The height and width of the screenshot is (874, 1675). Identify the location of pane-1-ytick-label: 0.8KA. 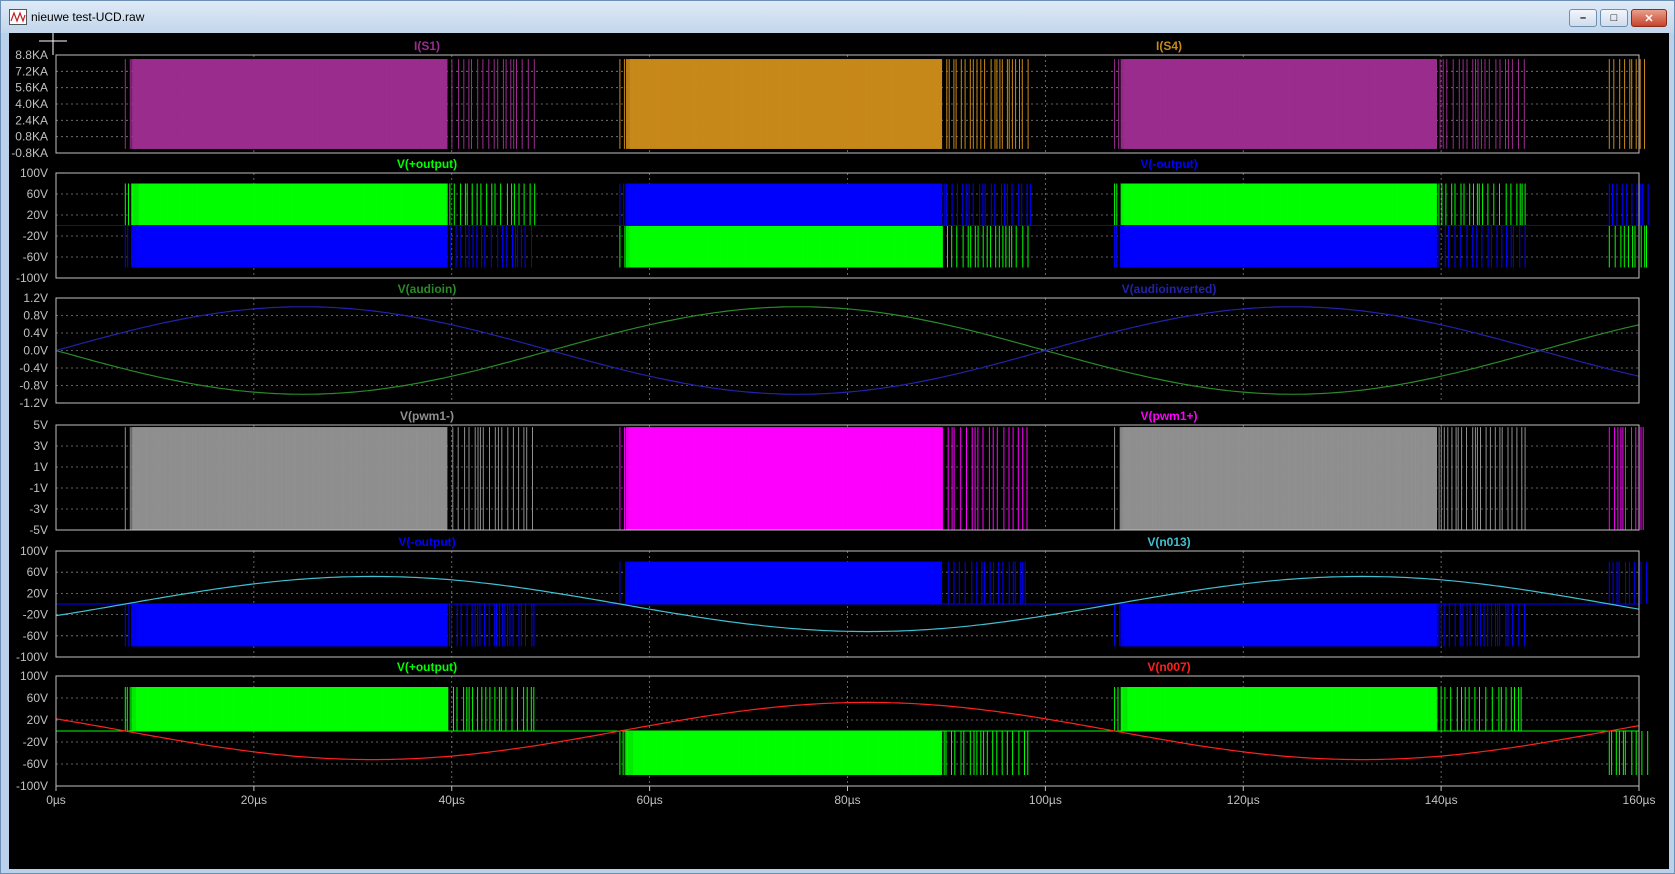
(31, 137).